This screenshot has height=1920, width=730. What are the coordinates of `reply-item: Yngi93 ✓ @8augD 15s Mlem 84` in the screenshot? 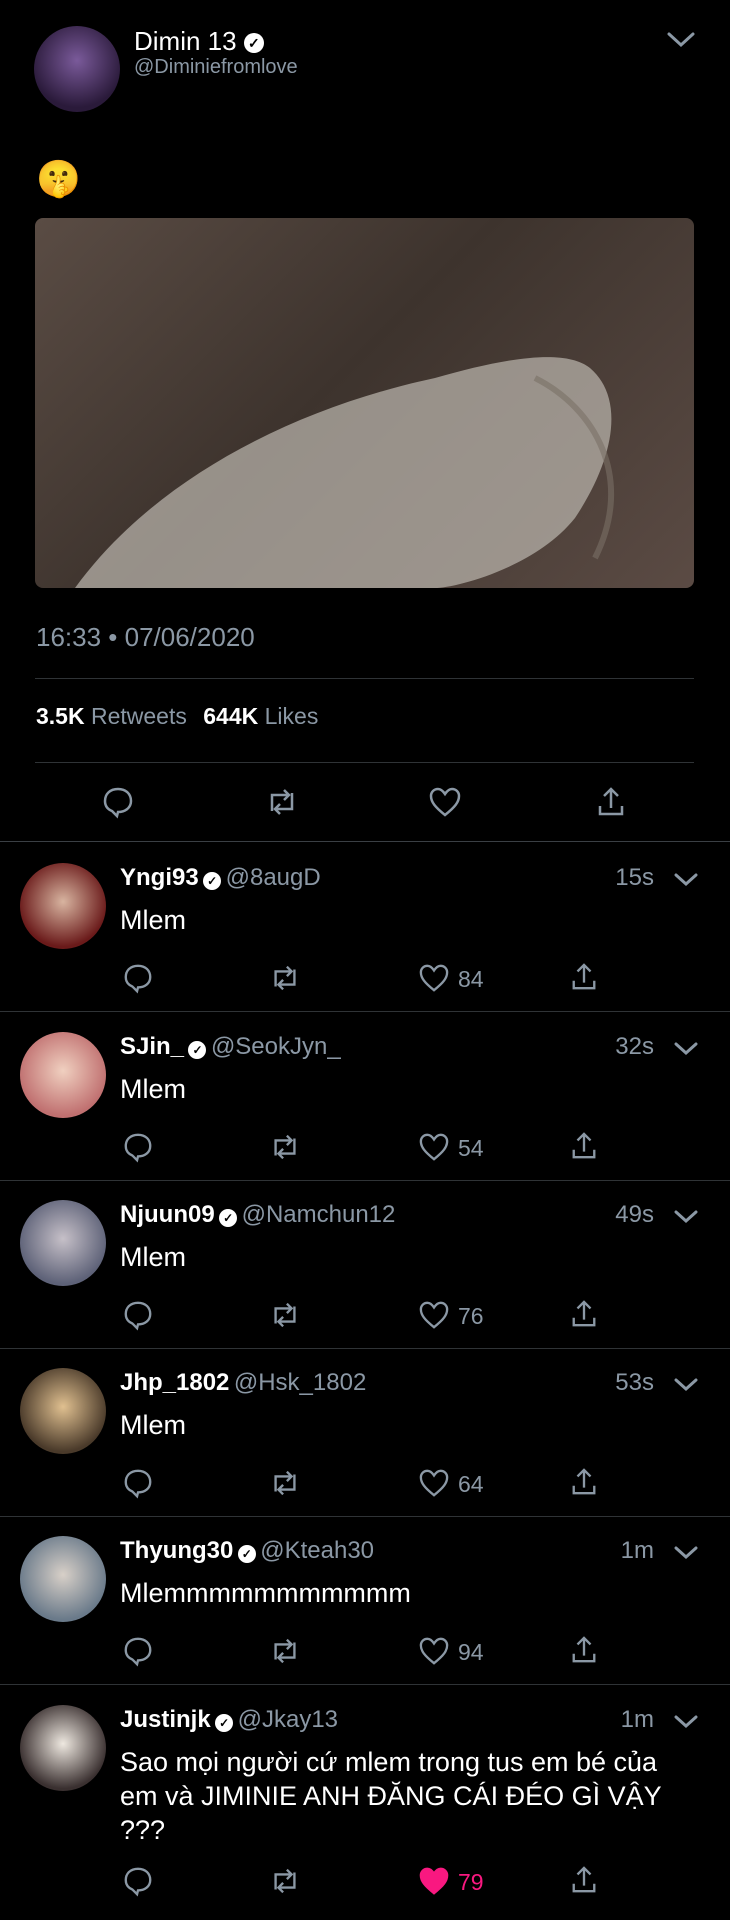 It's located at (365, 934).